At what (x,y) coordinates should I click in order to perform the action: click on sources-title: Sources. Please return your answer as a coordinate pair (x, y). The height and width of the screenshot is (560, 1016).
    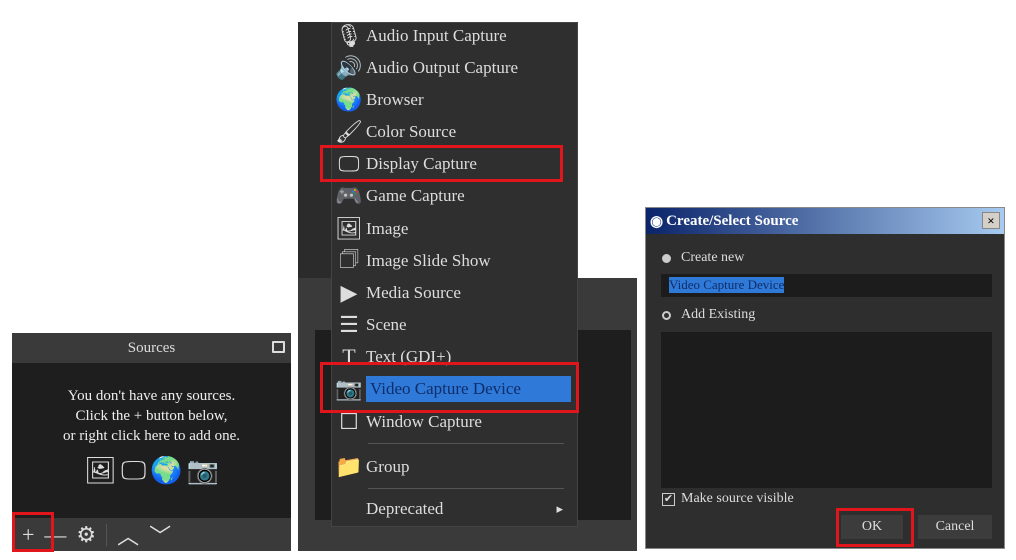
    Looking at the image, I should click on (151, 348).